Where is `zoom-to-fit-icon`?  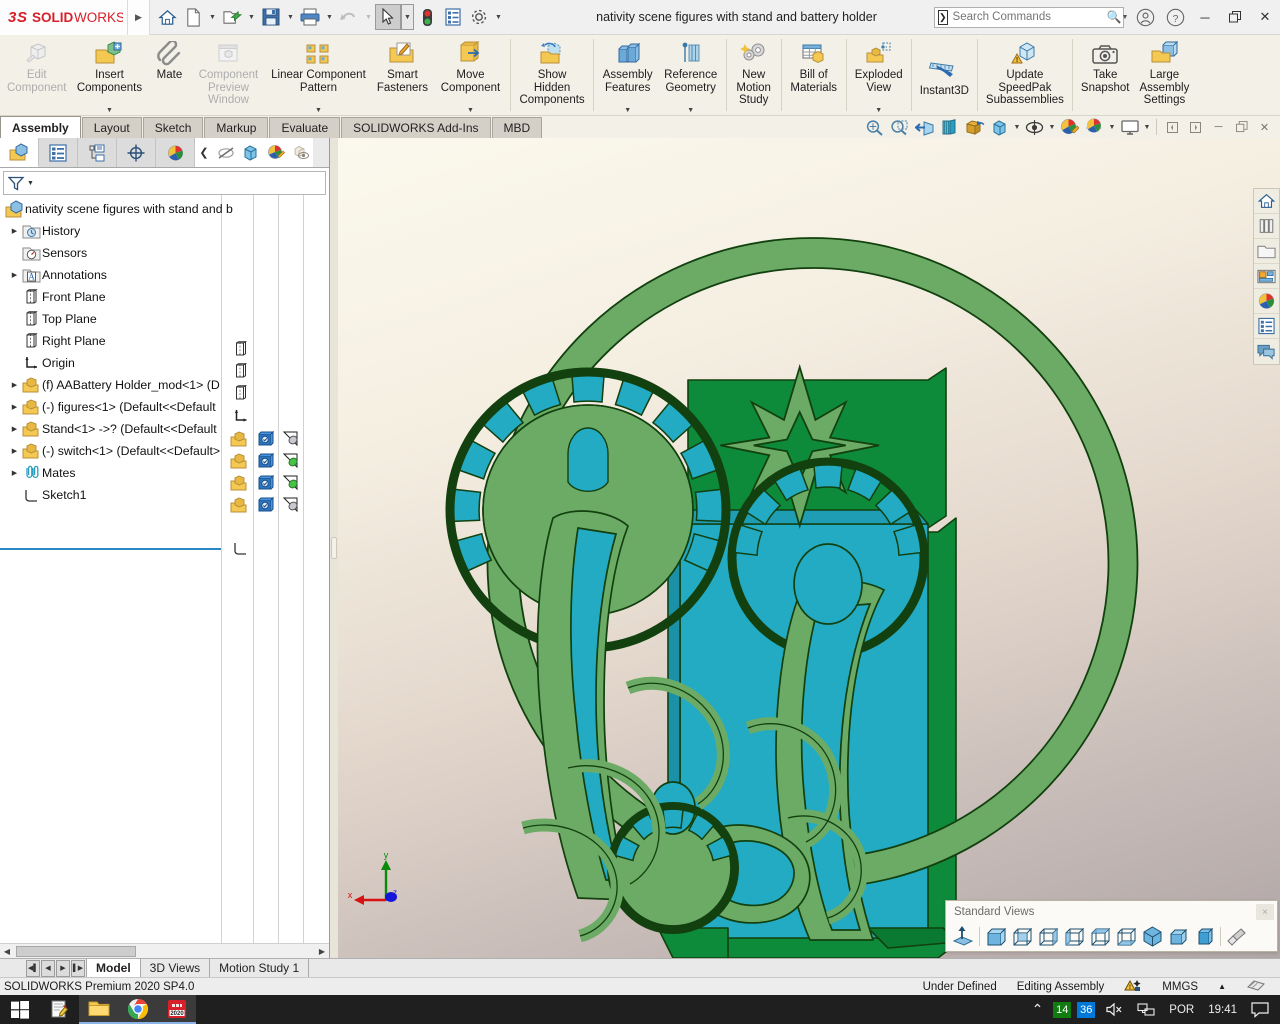 zoom-to-fit-icon is located at coordinates (874, 127).